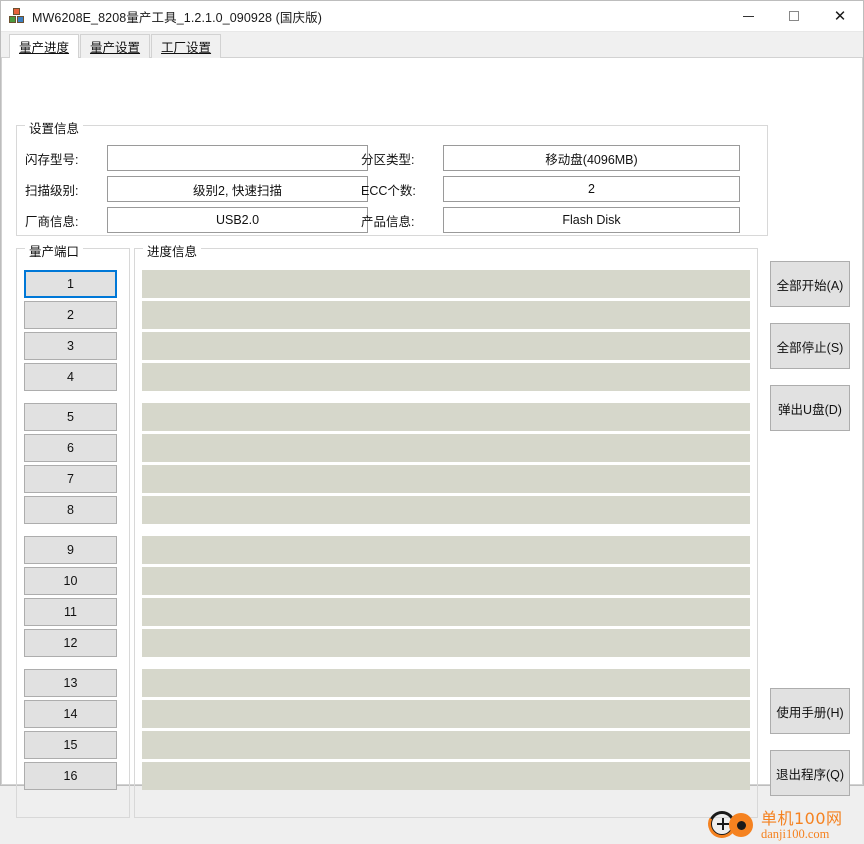 The image size is (864, 844). What do you see at coordinates (17, 16) in the screenshot?
I see `blocks-icon` at bounding box center [17, 16].